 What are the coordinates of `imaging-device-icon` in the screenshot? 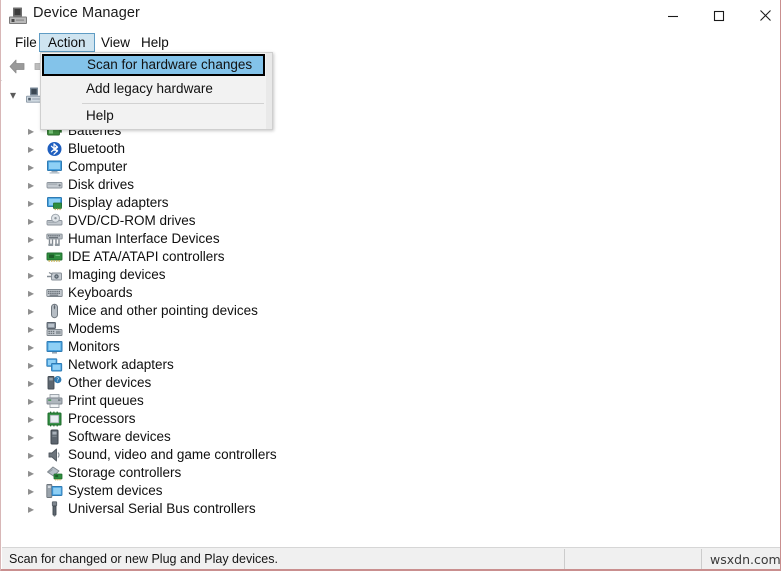 It's located at (54, 275).